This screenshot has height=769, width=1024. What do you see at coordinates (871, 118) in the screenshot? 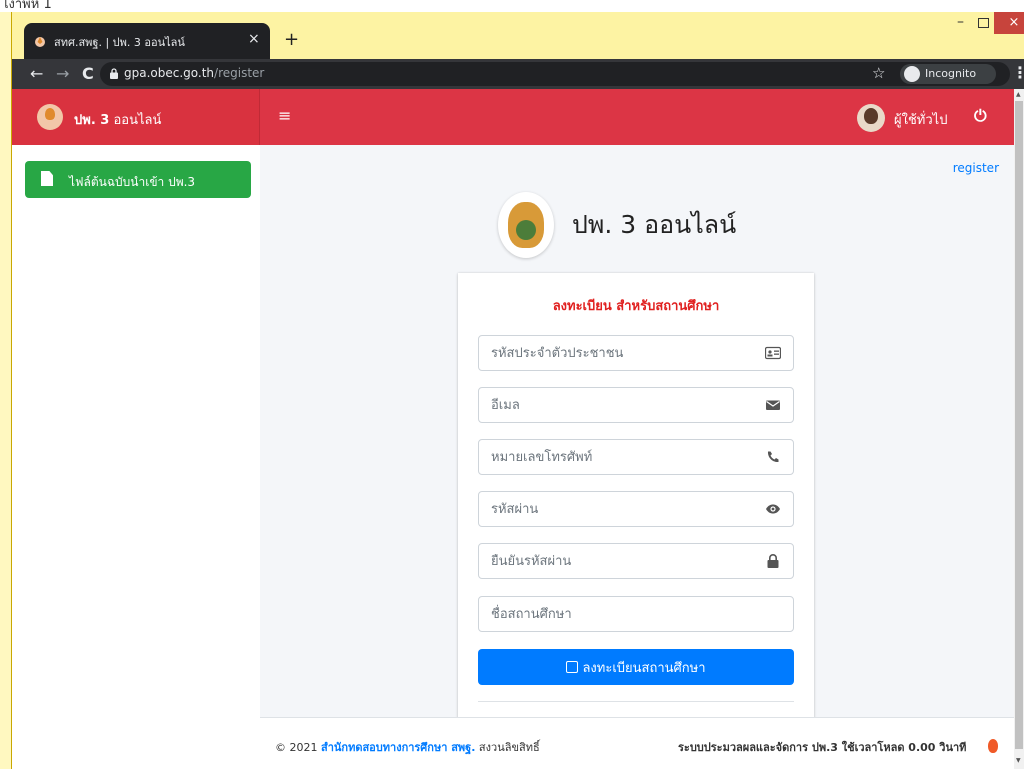
I see `avatar` at bounding box center [871, 118].